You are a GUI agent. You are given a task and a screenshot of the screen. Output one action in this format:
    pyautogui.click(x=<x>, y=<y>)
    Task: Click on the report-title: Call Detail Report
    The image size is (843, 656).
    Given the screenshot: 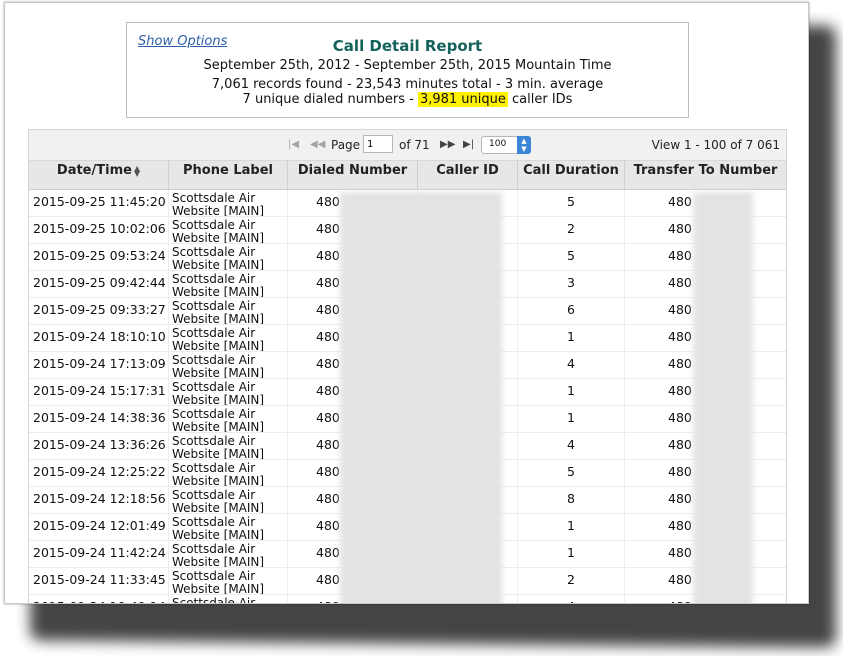 What is the action you would take?
    pyautogui.click(x=407, y=46)
    